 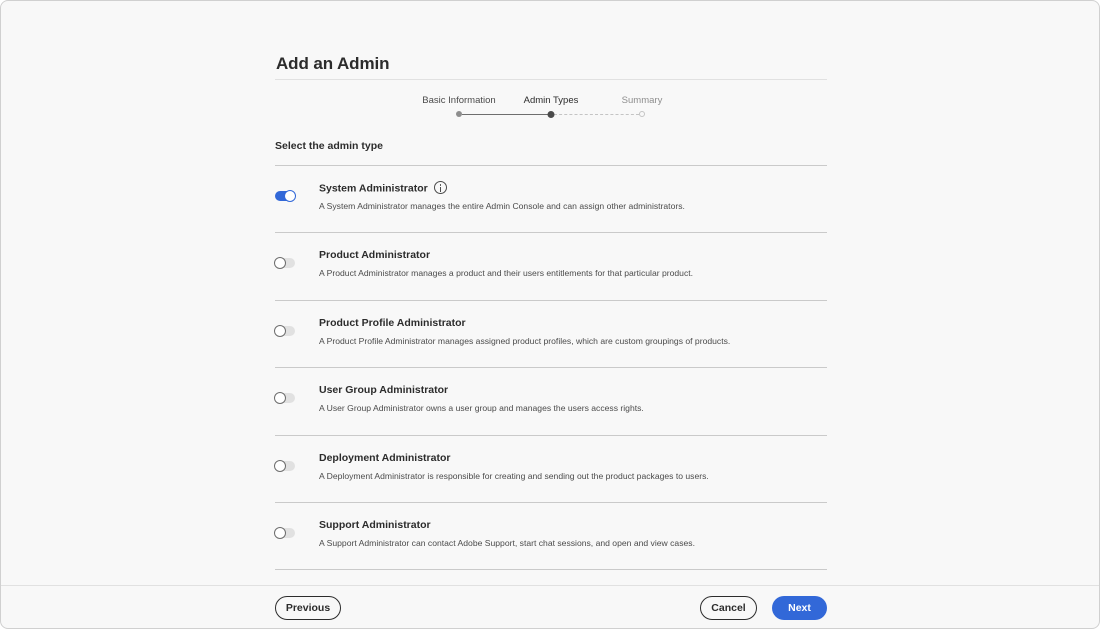 I want to click on step-connector-pending, so click(x=596, y=114).